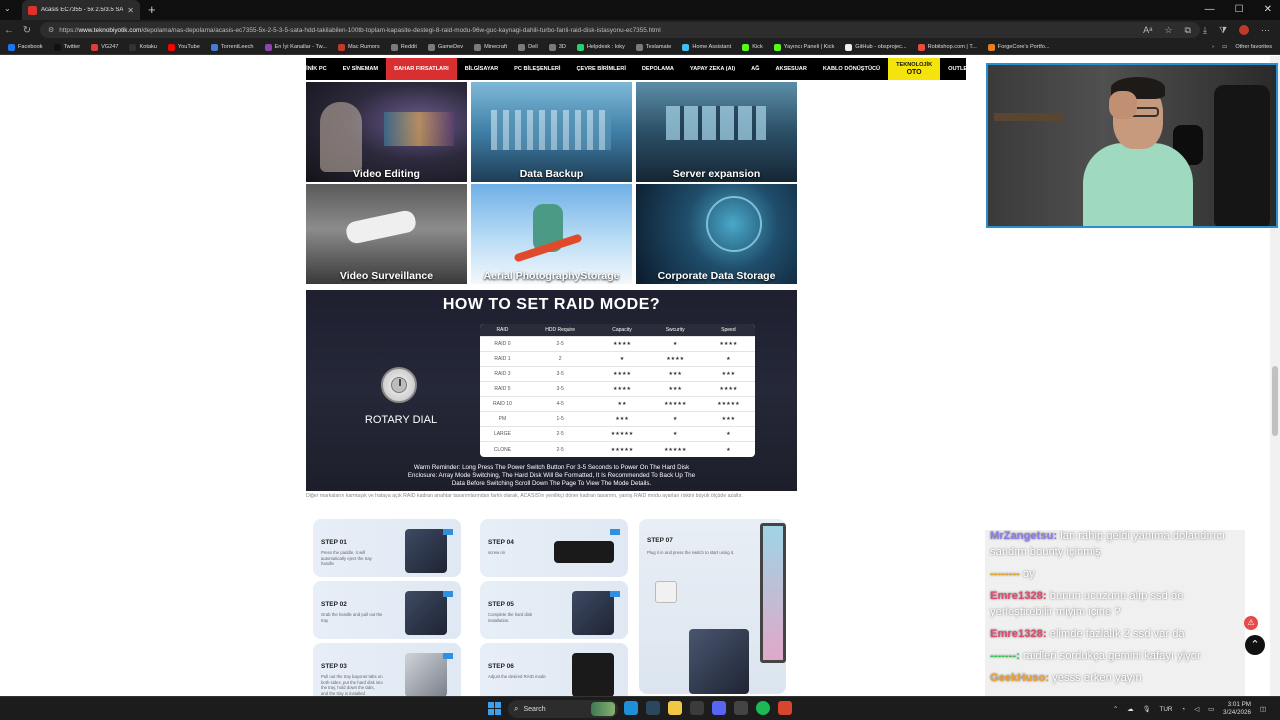  What do you see at coordinates (563, 709) in the screenshot?
I see `taskbar-search: ⌕ Search` at bounding box center [563, 709].